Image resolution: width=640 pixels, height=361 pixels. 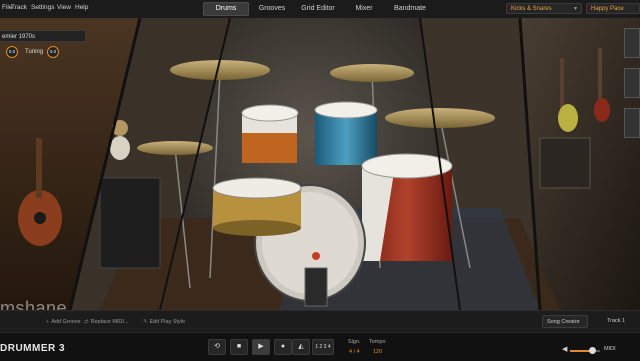 I want to click on chevron-down-icon: ▼, so click(x=575, y=9).